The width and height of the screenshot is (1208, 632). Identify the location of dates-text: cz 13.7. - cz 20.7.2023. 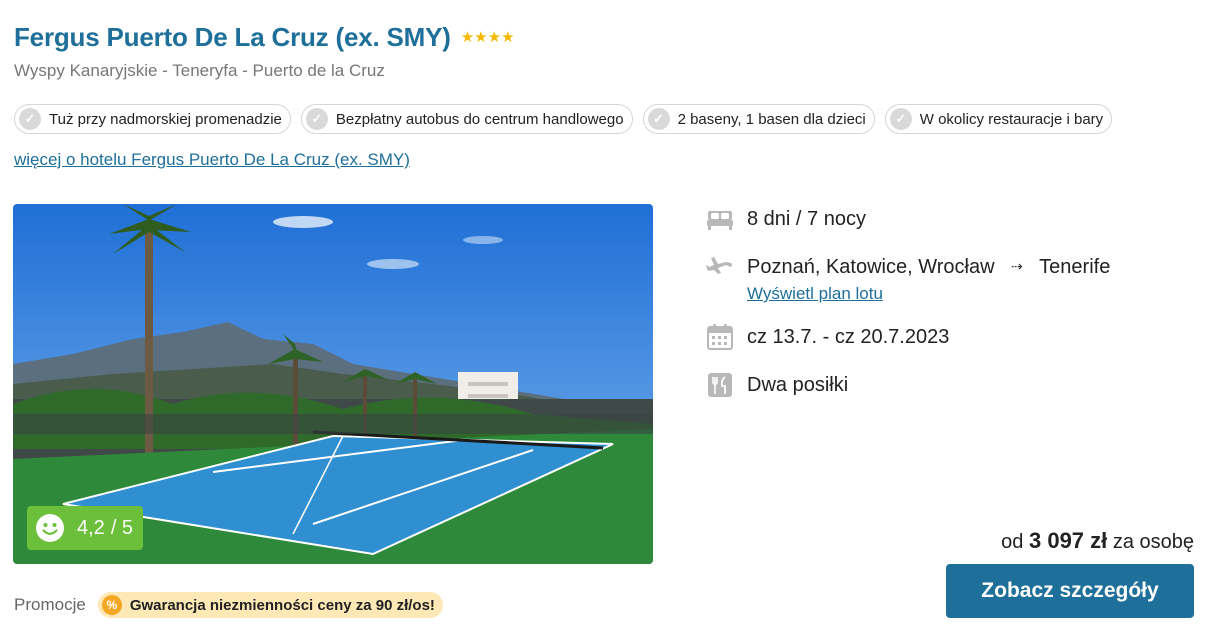
(848, 337).